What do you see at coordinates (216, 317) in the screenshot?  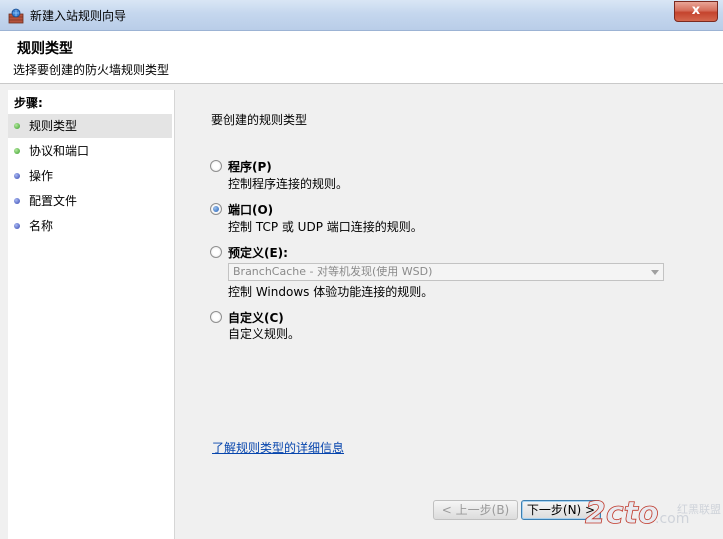 I see `radio-custom` at bounding box center [216, 317].